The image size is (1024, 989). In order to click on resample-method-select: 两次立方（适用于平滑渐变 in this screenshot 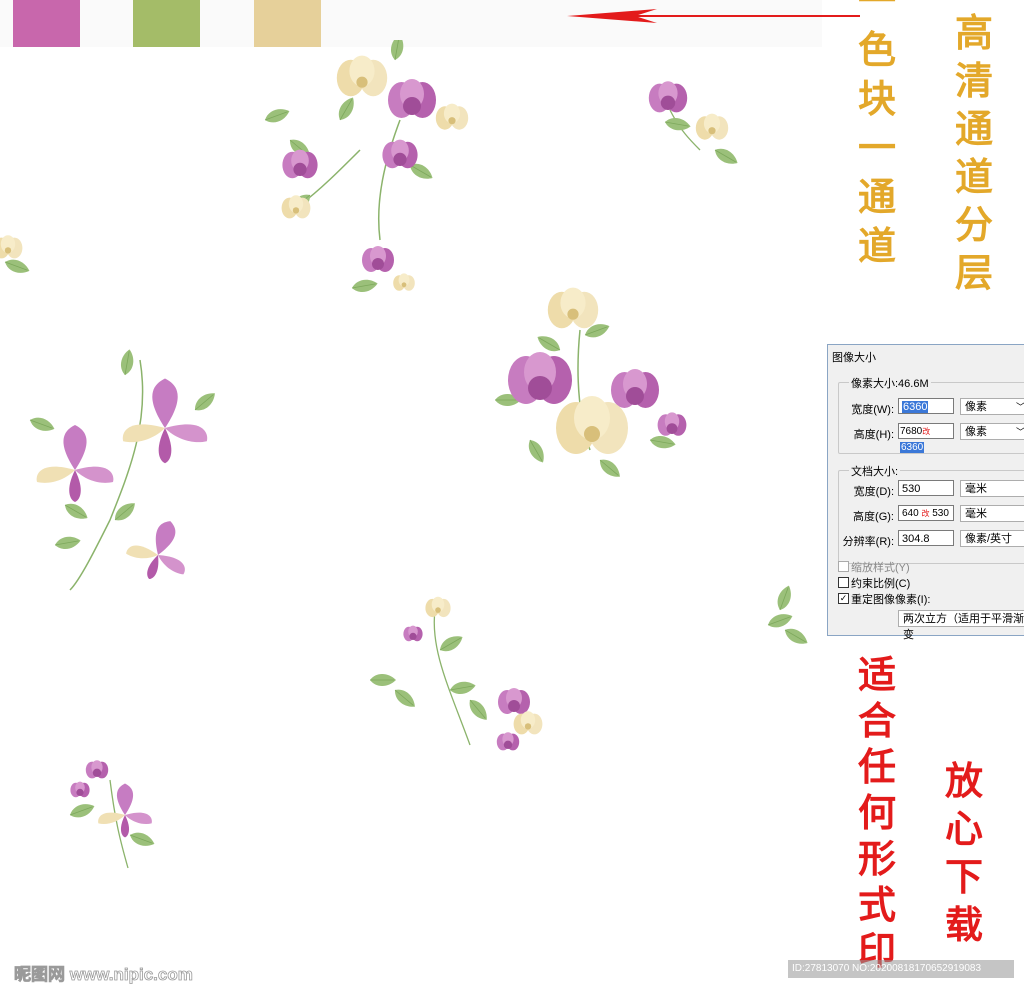, I will do `click(961, 625)`.